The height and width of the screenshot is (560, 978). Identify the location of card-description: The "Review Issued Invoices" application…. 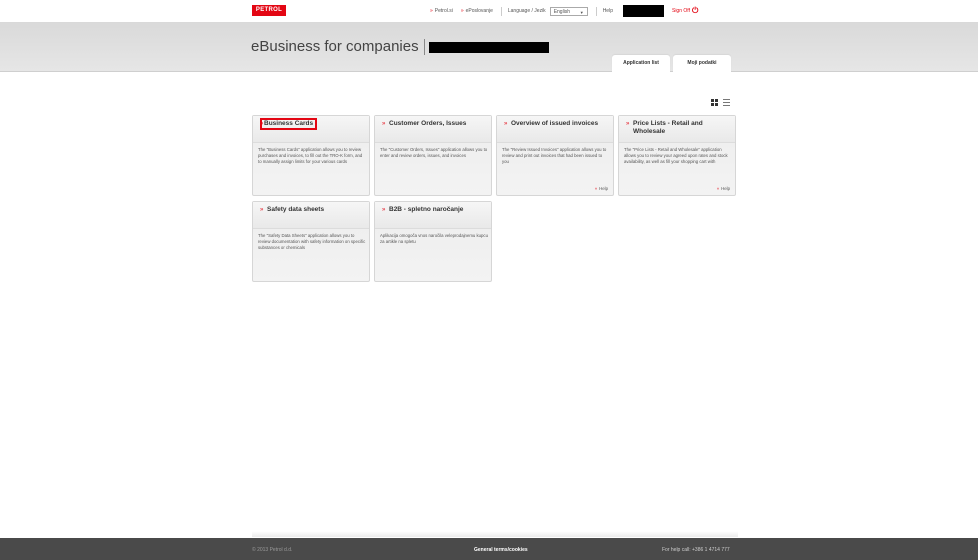
(554, 155).